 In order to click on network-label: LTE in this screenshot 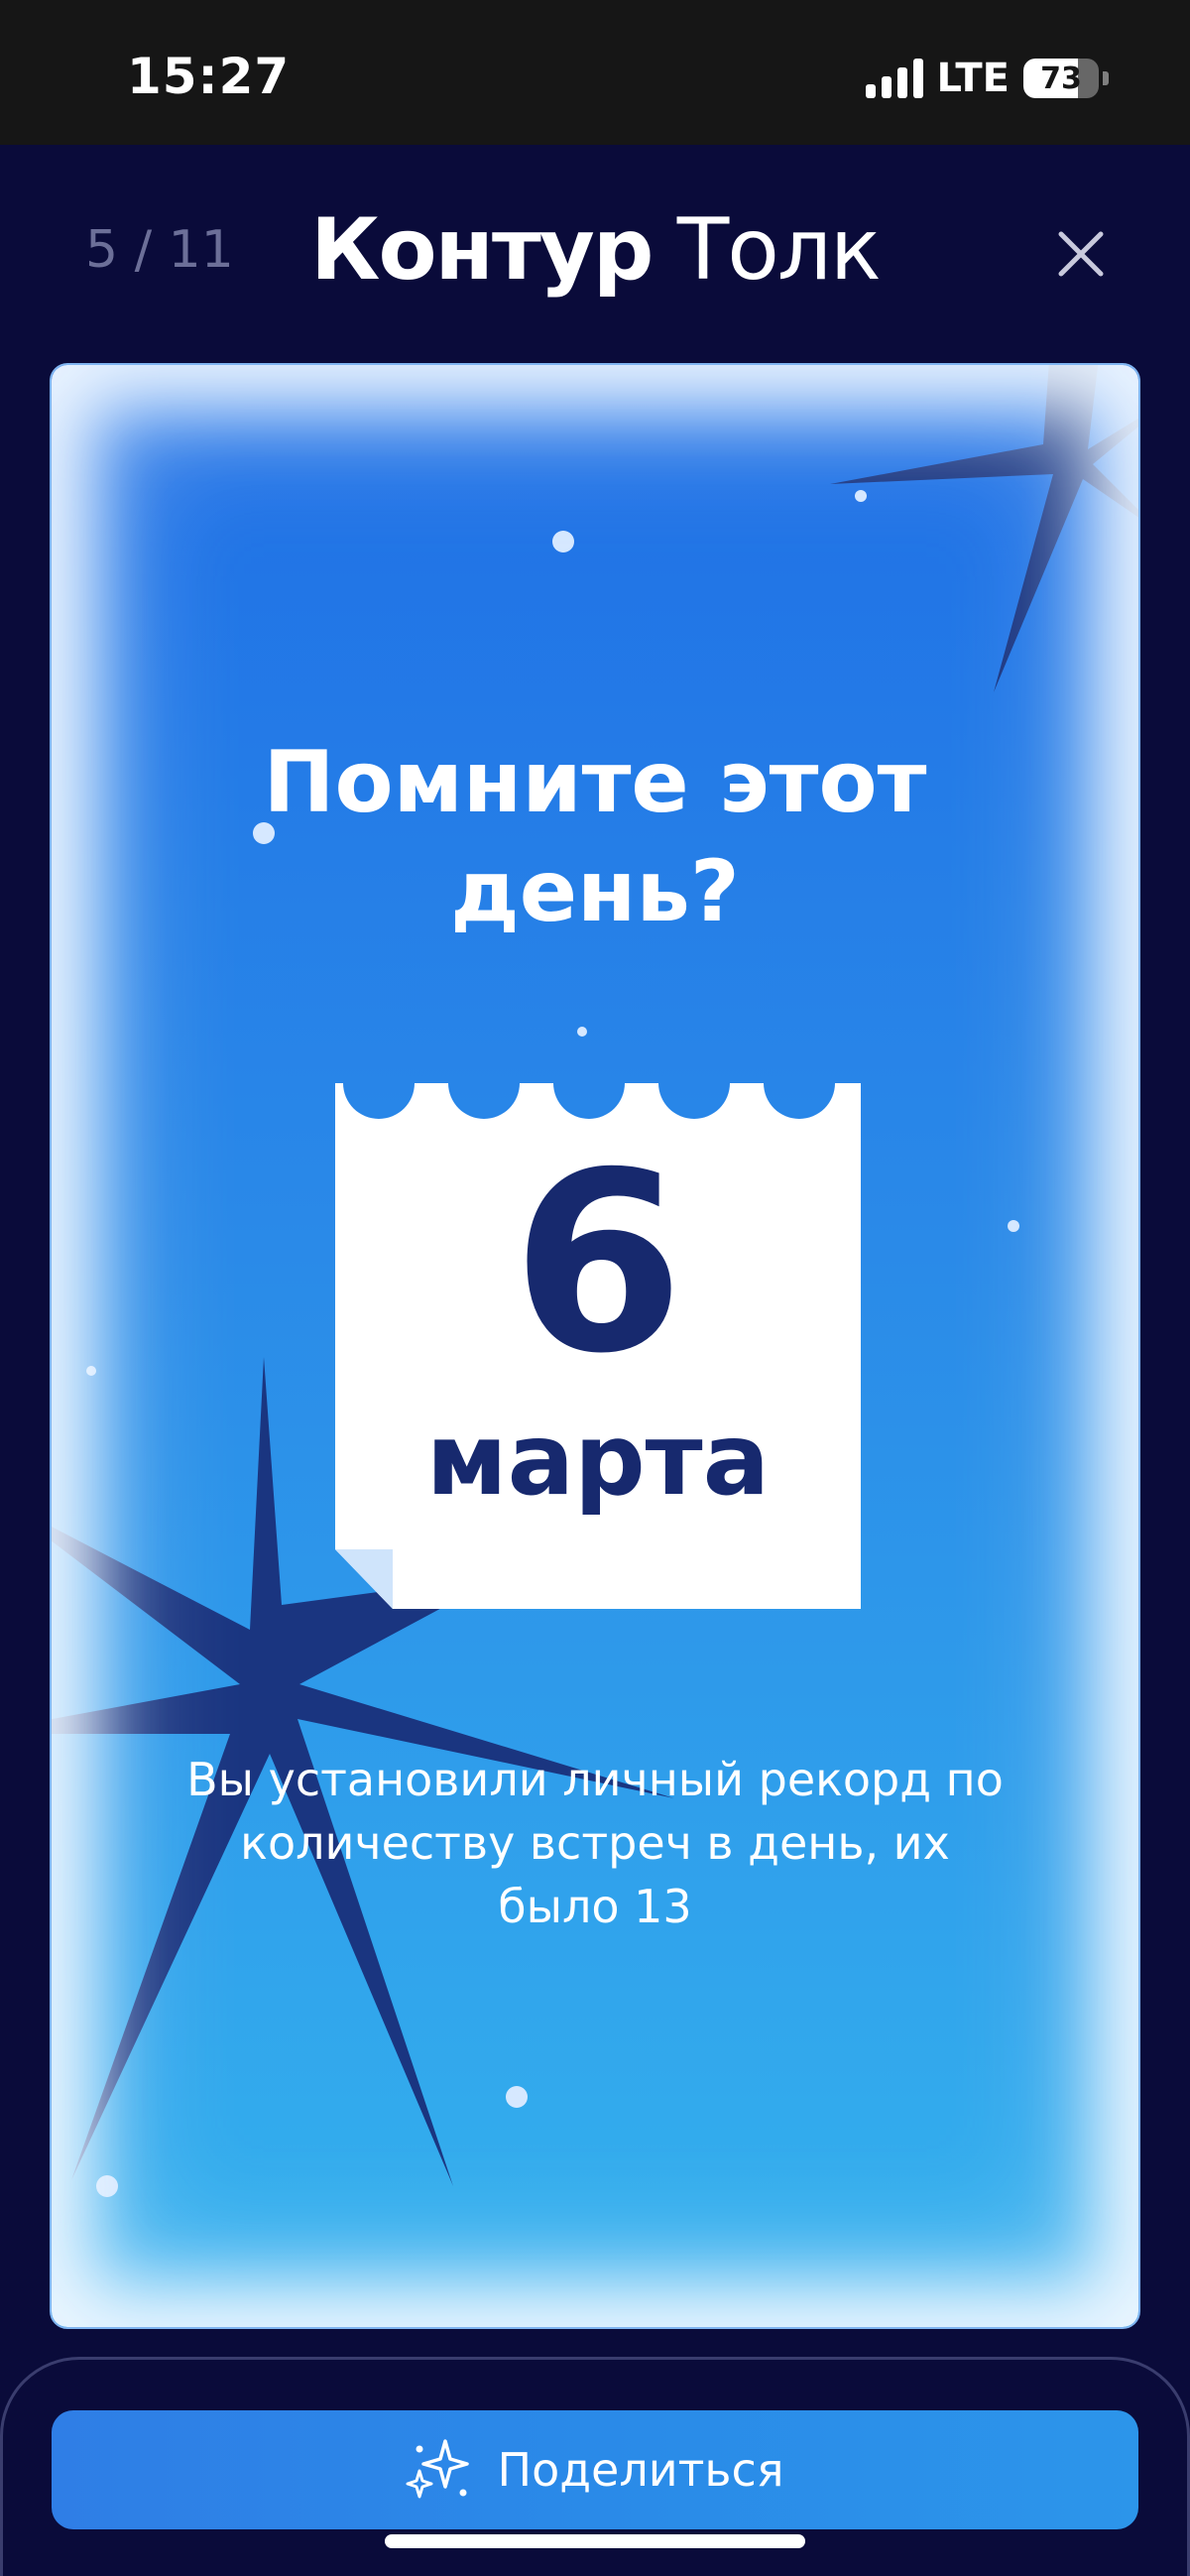, I will do `click(973, 78)`.